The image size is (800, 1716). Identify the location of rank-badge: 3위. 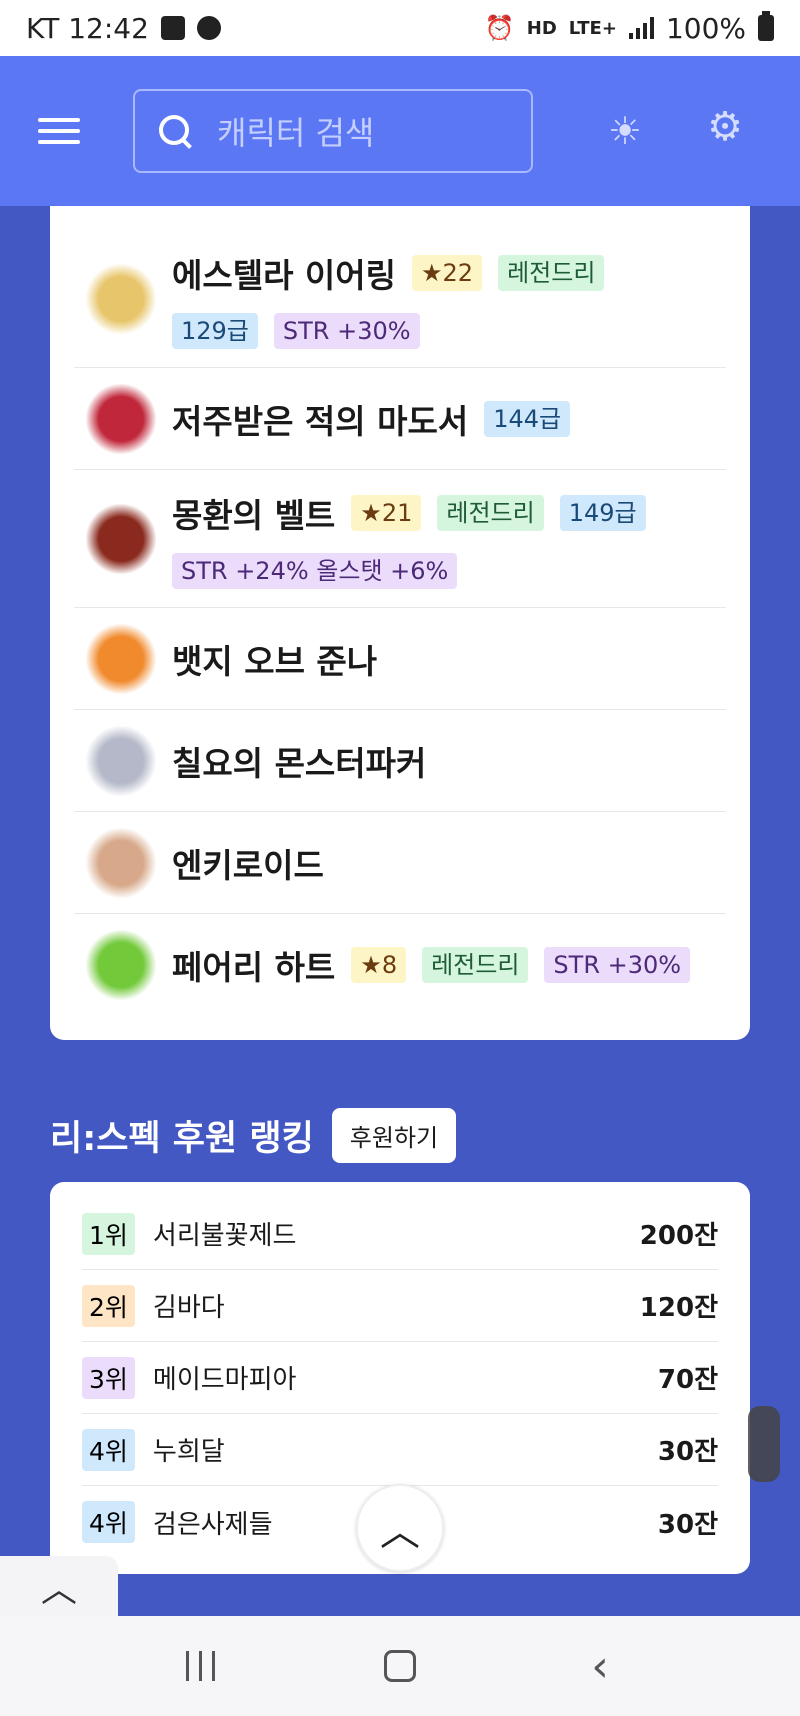
(108, 1377).